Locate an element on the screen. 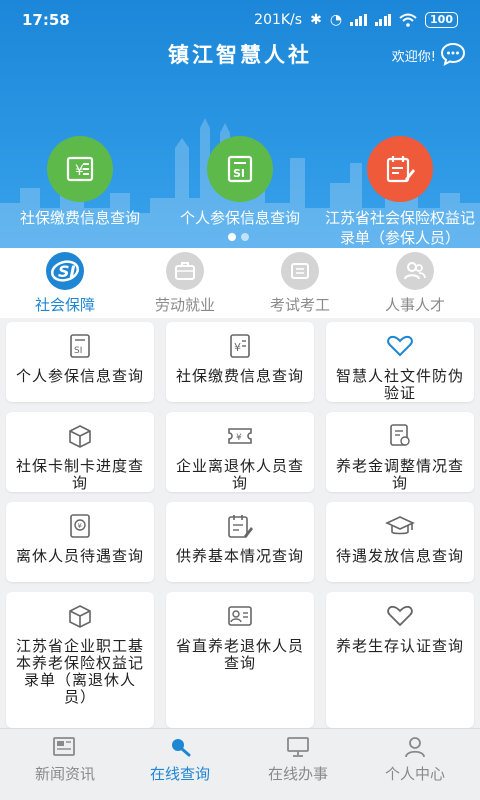 This screenshot has height=800, width=480. service-survival-auth: 养老生存认证查询 is located at coordinates (400, 660).